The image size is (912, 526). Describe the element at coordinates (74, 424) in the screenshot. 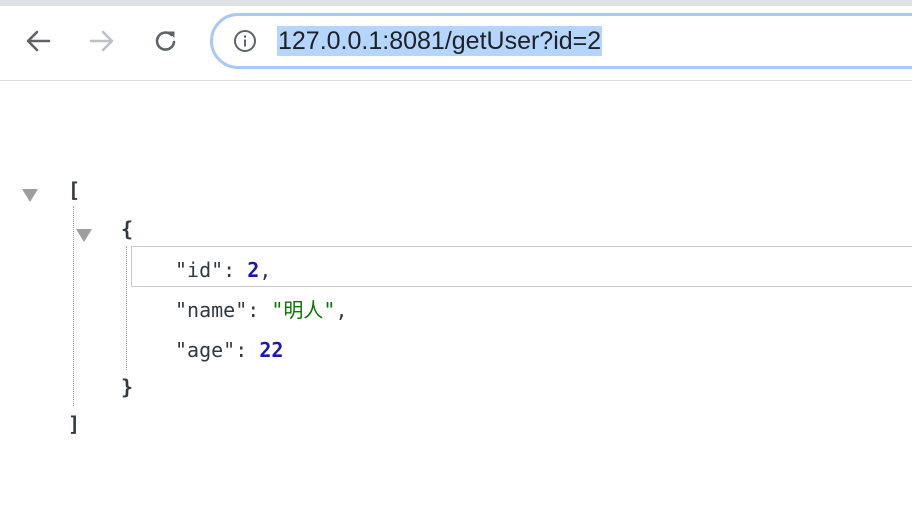

I see `array-close-bracket: ]` at that location.